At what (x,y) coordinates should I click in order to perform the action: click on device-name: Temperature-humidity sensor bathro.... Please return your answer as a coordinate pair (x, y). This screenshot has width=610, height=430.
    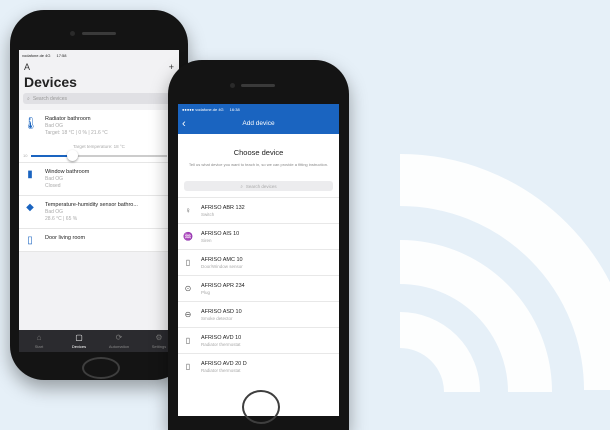
    Looking at the image, I should click on (91, 205).